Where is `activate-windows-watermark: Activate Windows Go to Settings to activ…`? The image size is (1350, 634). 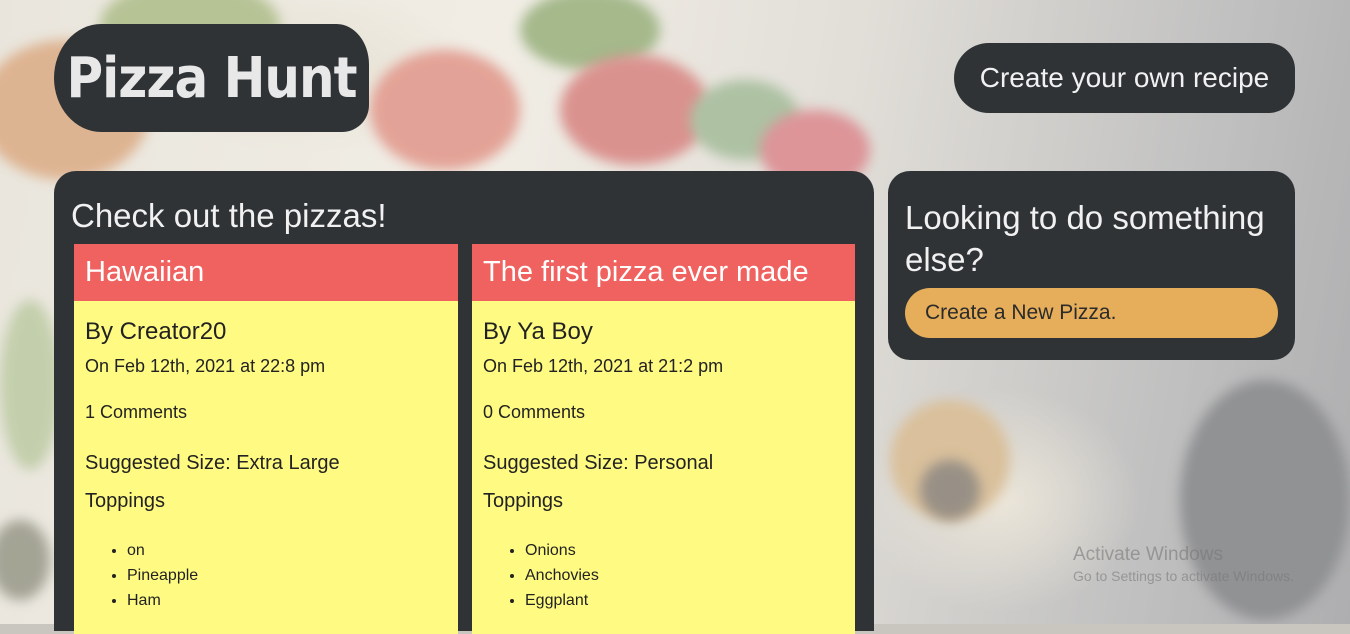
activate-windows-watermark: Activate Windows Go to Settings to activ… is located at coordinates (1183, 564).